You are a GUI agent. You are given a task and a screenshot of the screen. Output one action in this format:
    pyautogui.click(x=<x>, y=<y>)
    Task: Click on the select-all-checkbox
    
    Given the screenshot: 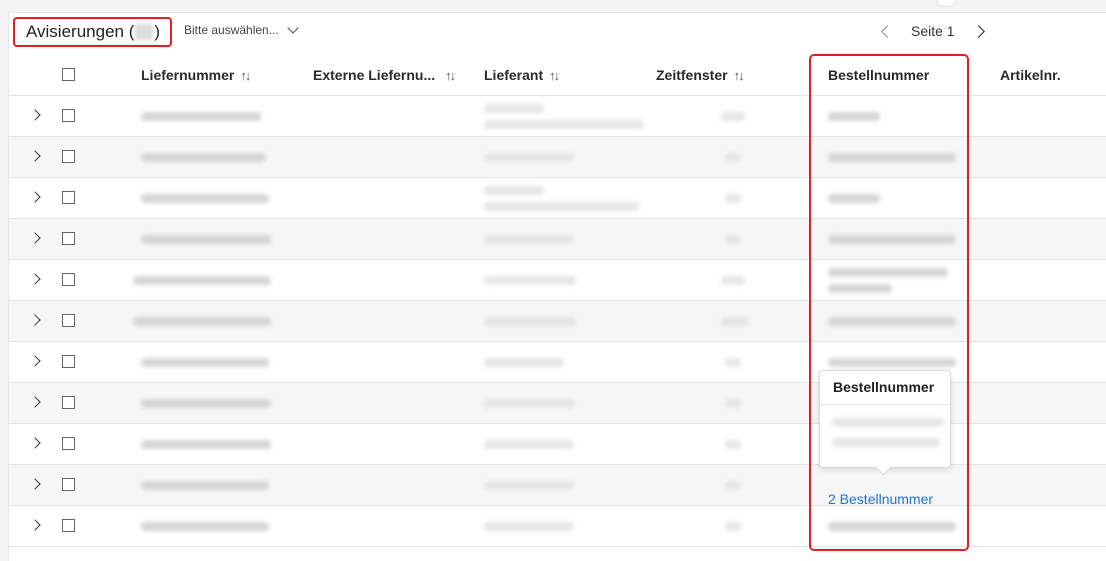 What is the action you would take?
    pyautogui.click(x=68, y=74)
    